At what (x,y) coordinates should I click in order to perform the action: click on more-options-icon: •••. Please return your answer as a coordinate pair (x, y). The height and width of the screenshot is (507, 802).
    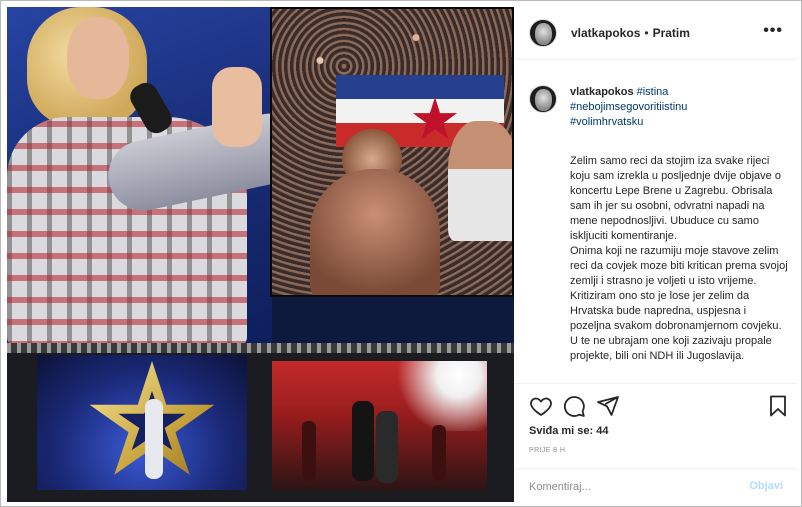
    Looking at the image, I should click on (773, 31).